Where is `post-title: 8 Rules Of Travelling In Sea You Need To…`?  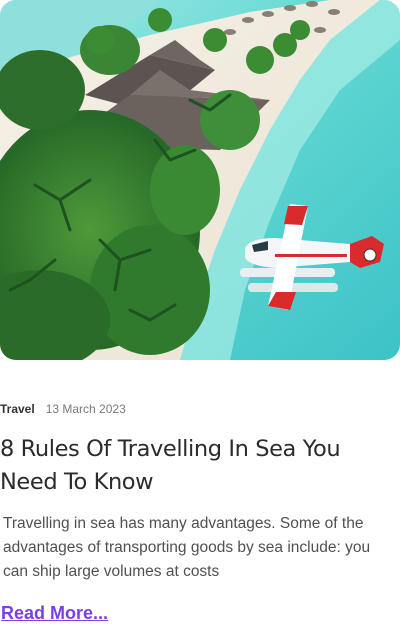 post-title: 8 Rules Of Travelling In Sea You Need To… is located at coordinates (197, 466).